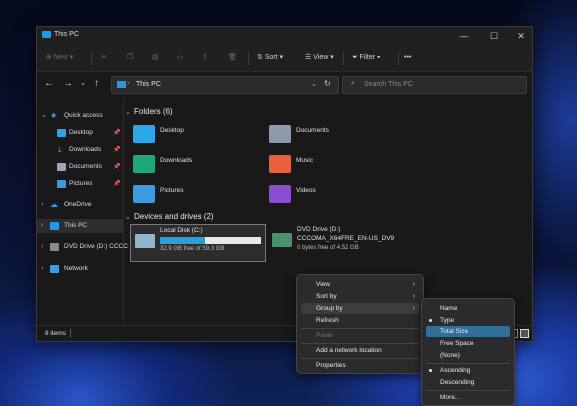  I want to click on toolbar-divider, so click(398, 58).